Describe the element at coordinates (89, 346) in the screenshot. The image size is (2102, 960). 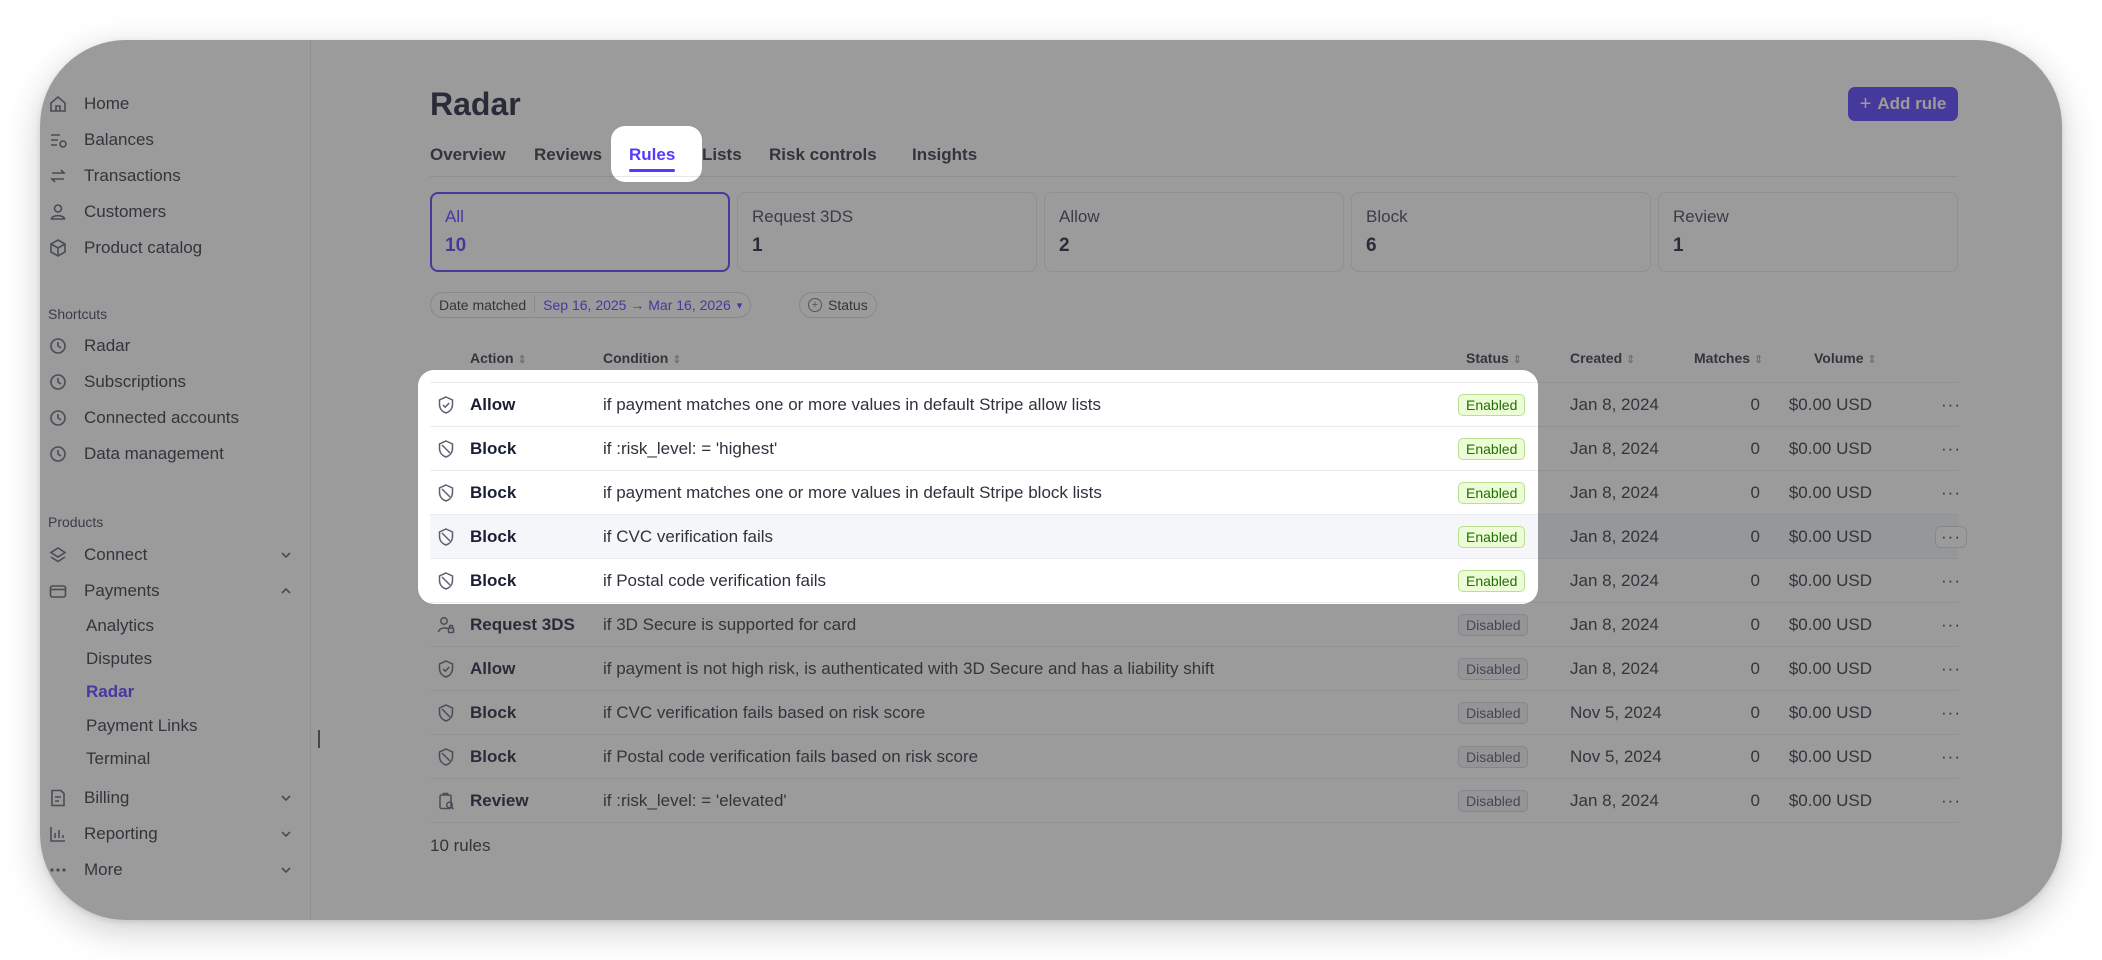
I see `shortcut-radar: Radar` at that location.